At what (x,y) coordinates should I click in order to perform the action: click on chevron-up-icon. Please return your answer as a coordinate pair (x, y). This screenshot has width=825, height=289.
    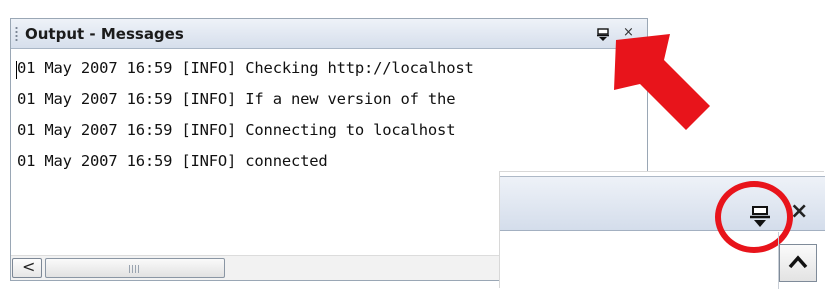
    Looking at the image, I should click on (798, 262).